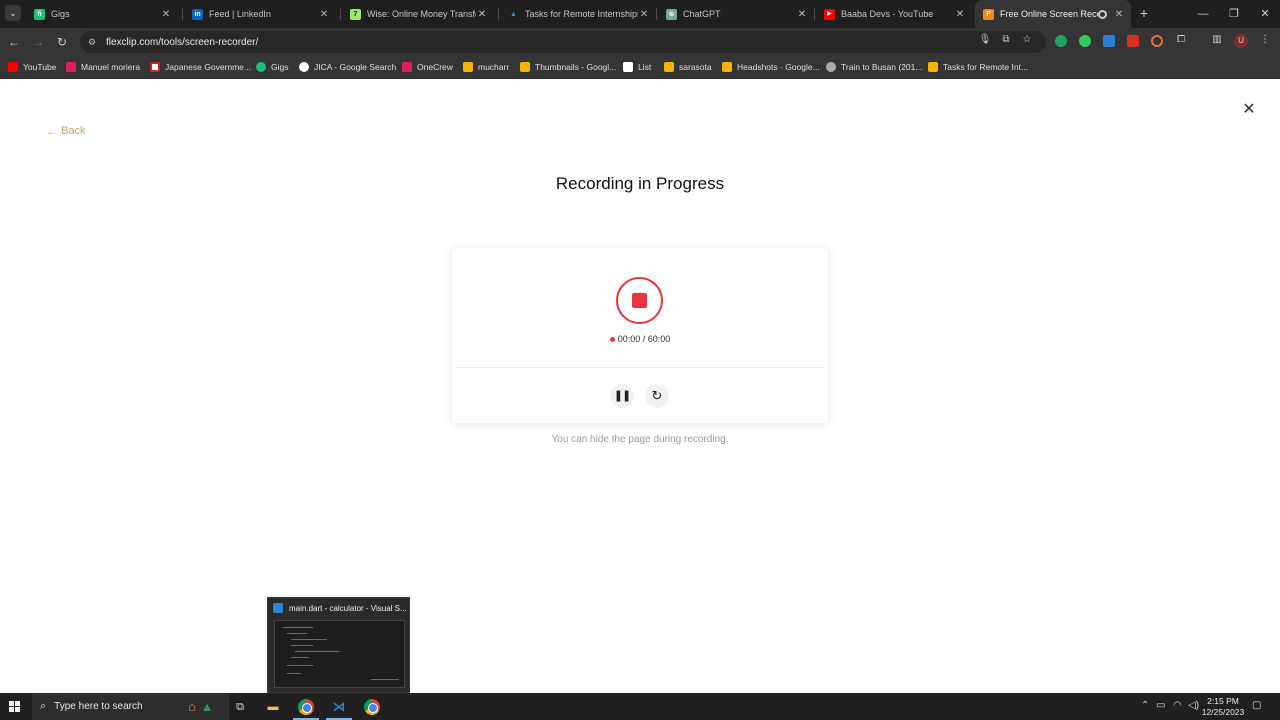 Image resolution: width=1280 pixels, height=720 pixels. I want to click on extension-red-icon, so click(1133, 41).